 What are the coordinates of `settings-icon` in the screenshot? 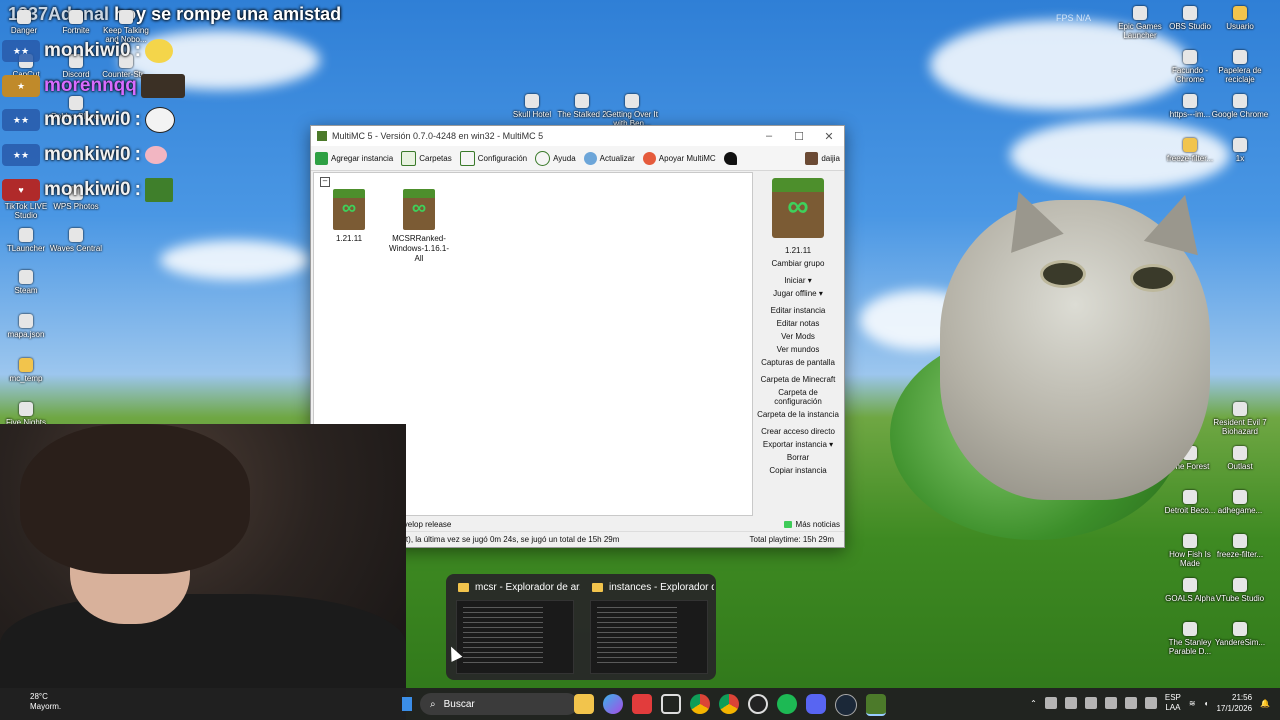 It's located at (467, 158).